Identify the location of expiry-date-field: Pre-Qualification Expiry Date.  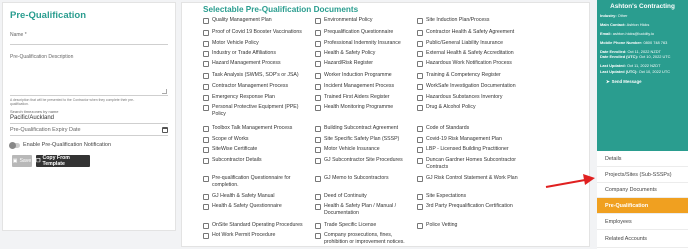
(89, 131).